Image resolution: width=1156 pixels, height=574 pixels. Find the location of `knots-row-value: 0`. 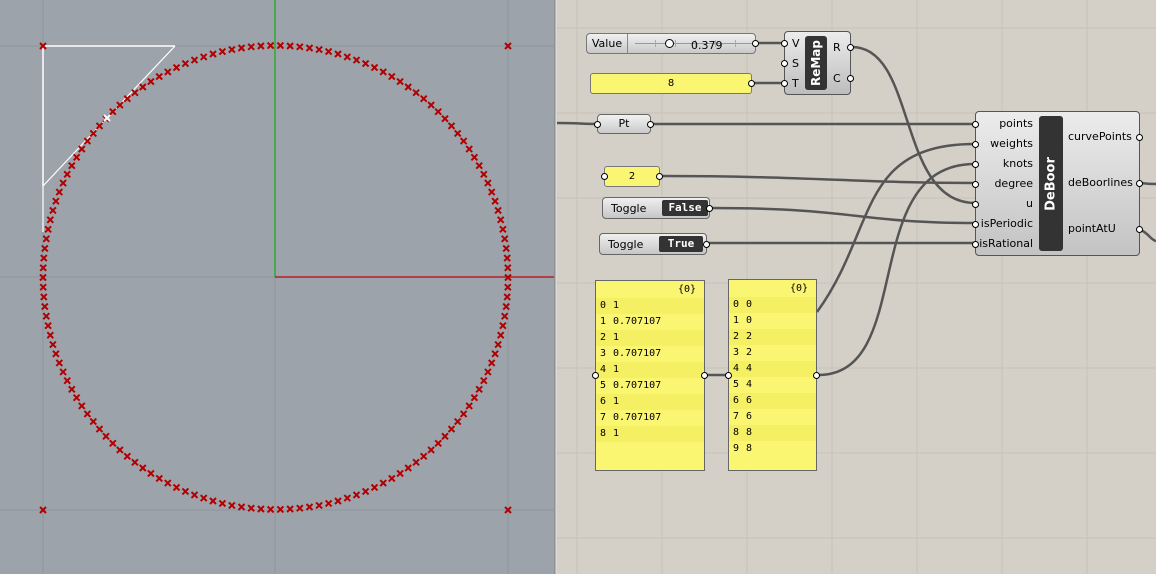

knots-row-value: 0 is located at coordinates (749, 320).